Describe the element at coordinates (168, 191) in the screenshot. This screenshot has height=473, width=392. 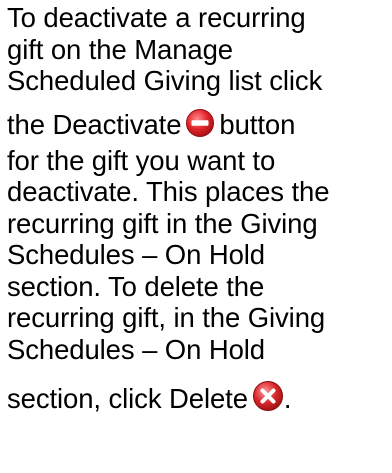
I see `text-span: deactivate. This places the` at that location.